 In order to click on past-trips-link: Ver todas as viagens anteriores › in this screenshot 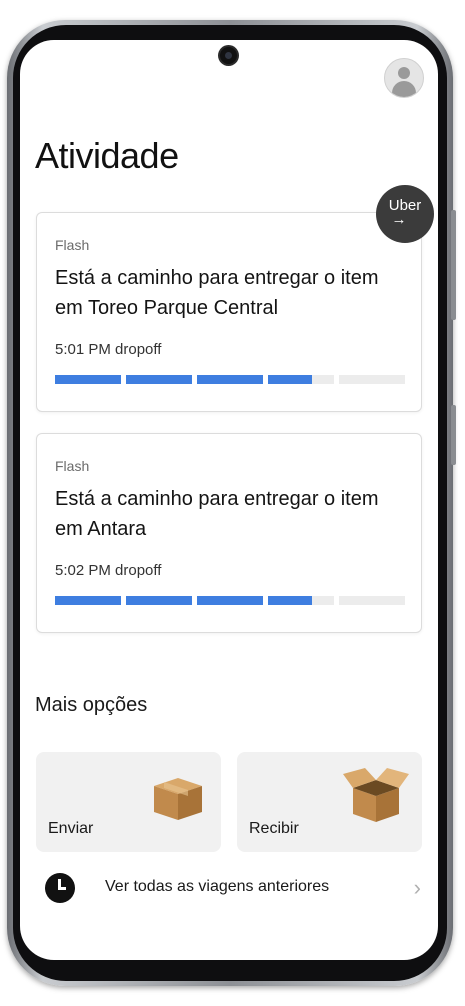, I will do `click(230, 886)`.